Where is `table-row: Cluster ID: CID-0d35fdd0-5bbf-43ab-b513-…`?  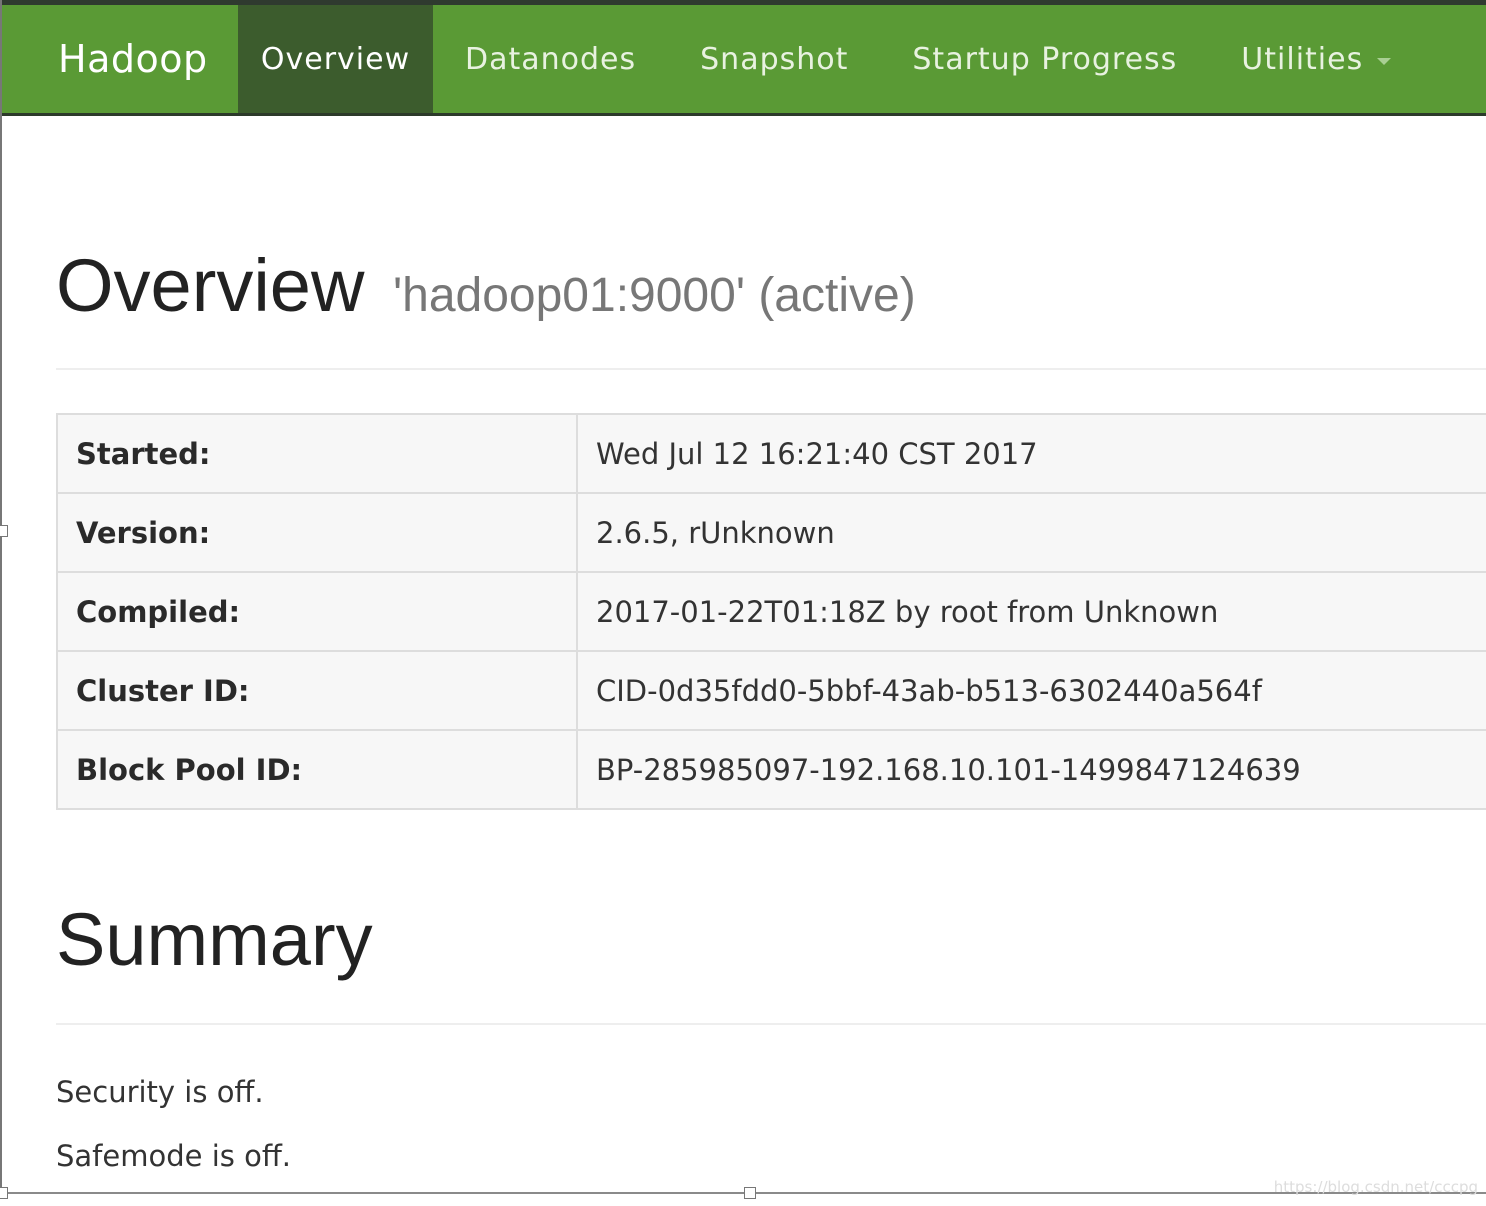 table-row: Cluster ID: CID-0d35fdd0-5bbf-43ab-b513-… is located at coordinates (771, 690).